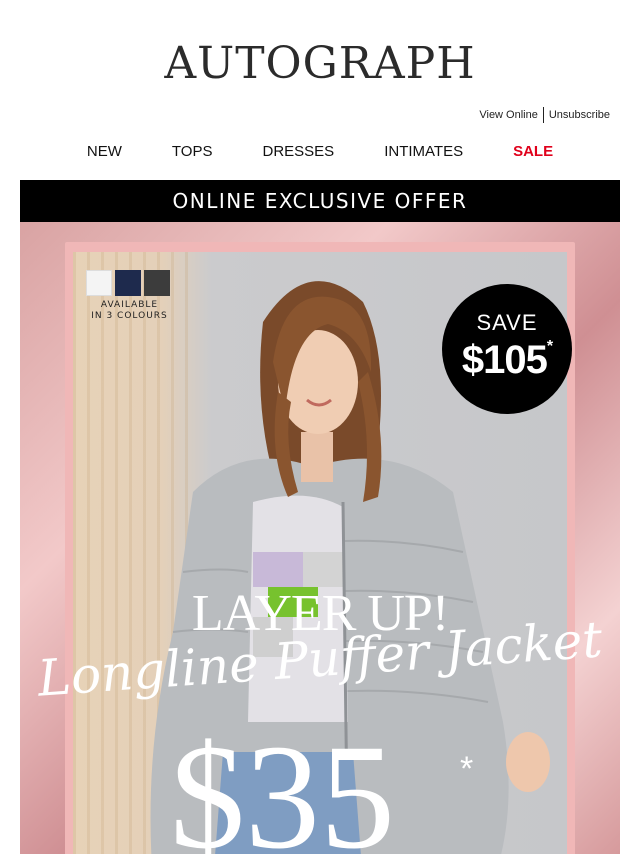  What do you see at coordinates (298, 151) in the screenshot?
I see `nav-item-dresses: DRESSES` at bounding box center [298, 151].